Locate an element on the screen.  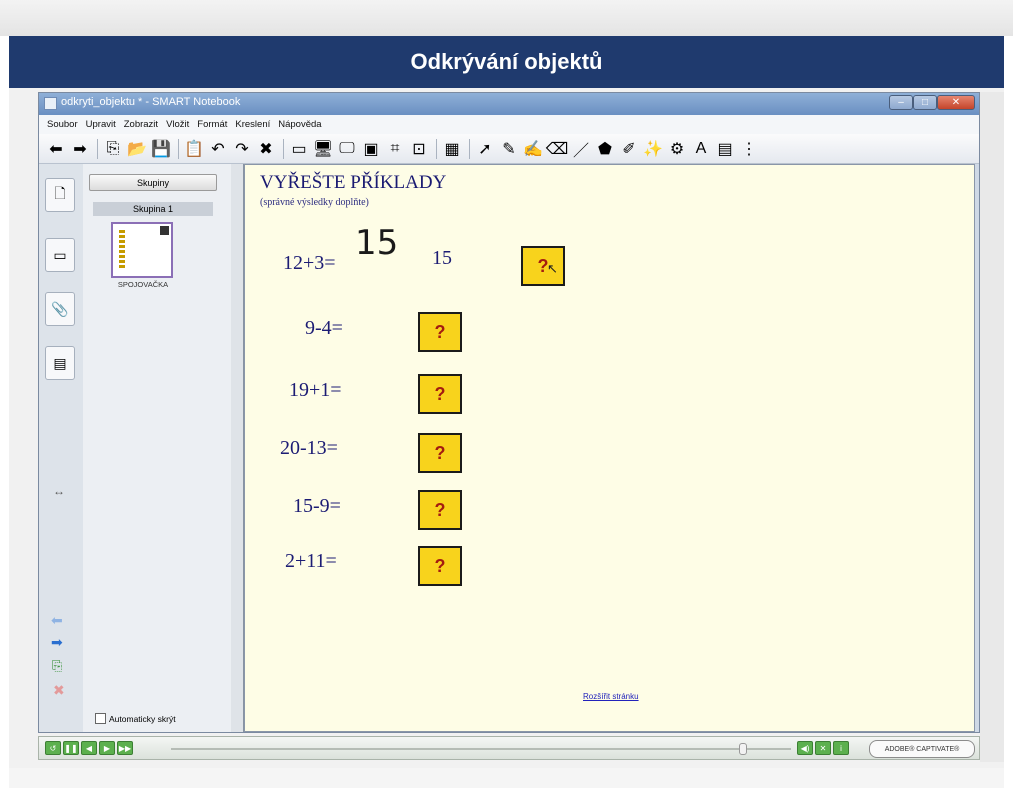
delete-icon: ✖ is located at coordinates (266, 149).